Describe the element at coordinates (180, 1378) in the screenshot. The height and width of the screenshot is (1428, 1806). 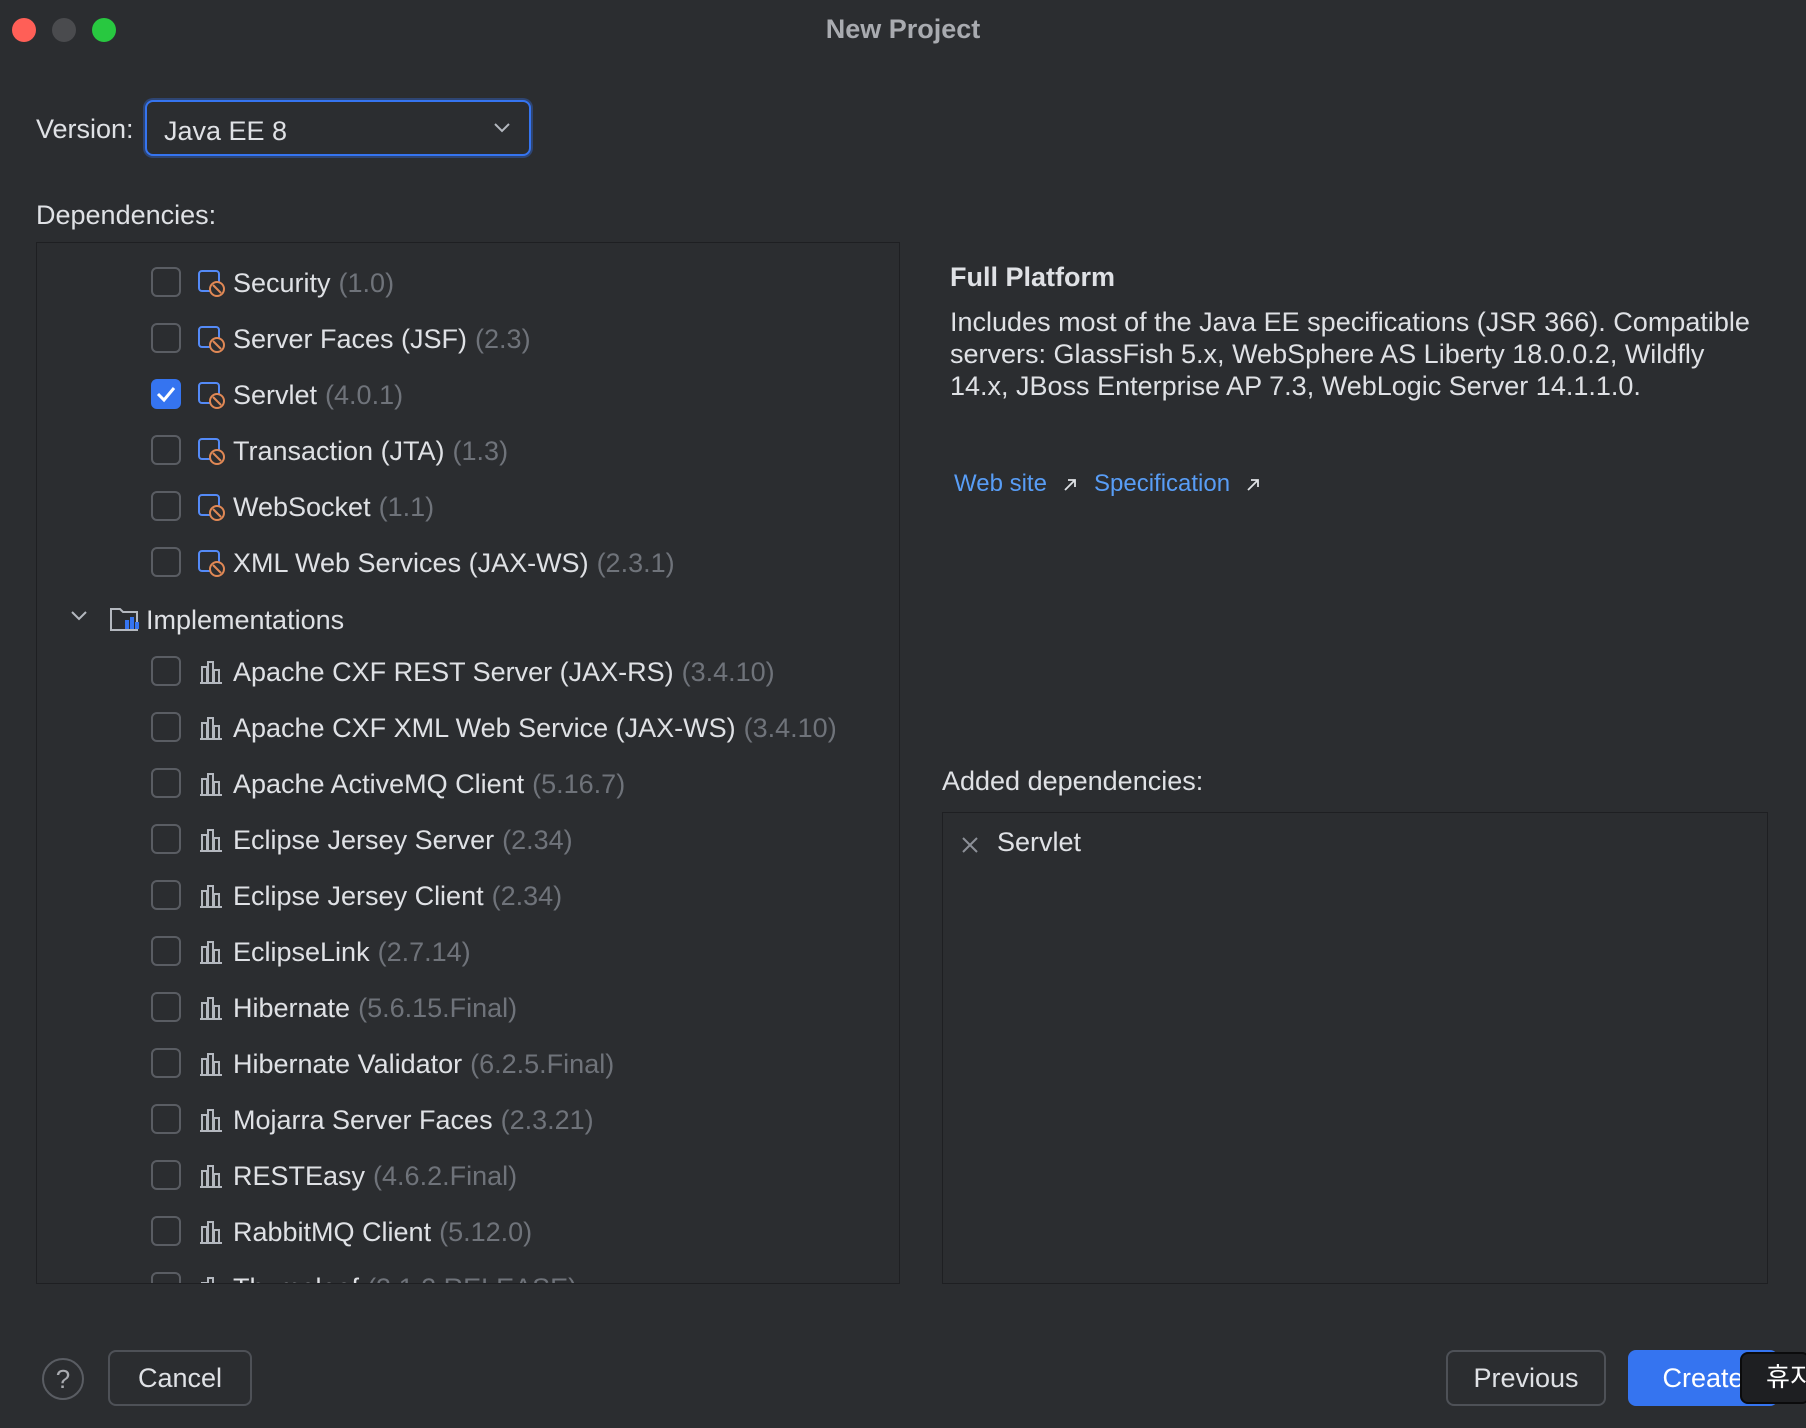
I see `cancel-button: Cancel` at that location.